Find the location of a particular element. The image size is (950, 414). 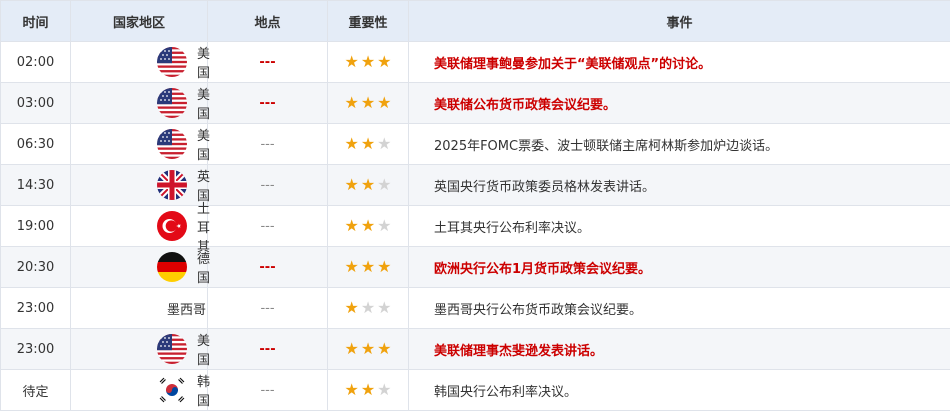

table-row: 03:00 美国 --- ★ ★ ★ 美联储公布货币政策会议纪要。 is located at coordinates (475, 103).